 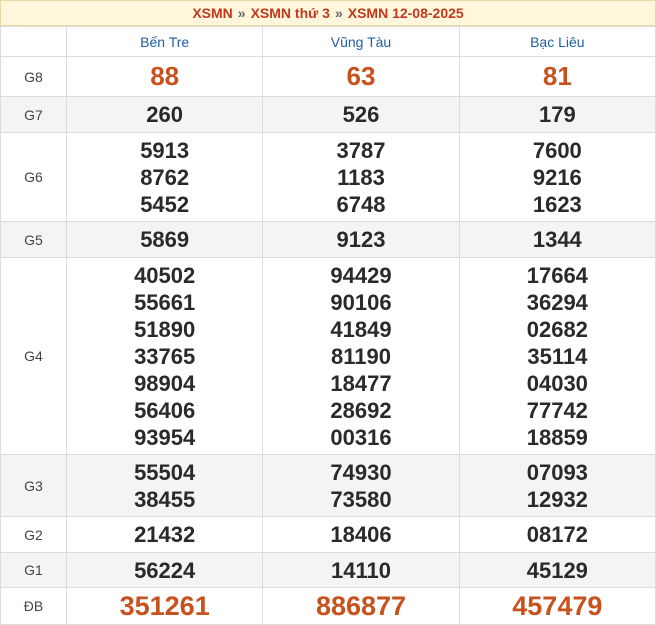 I want to click on prize-number: 457479, so click(x=557, y=605).